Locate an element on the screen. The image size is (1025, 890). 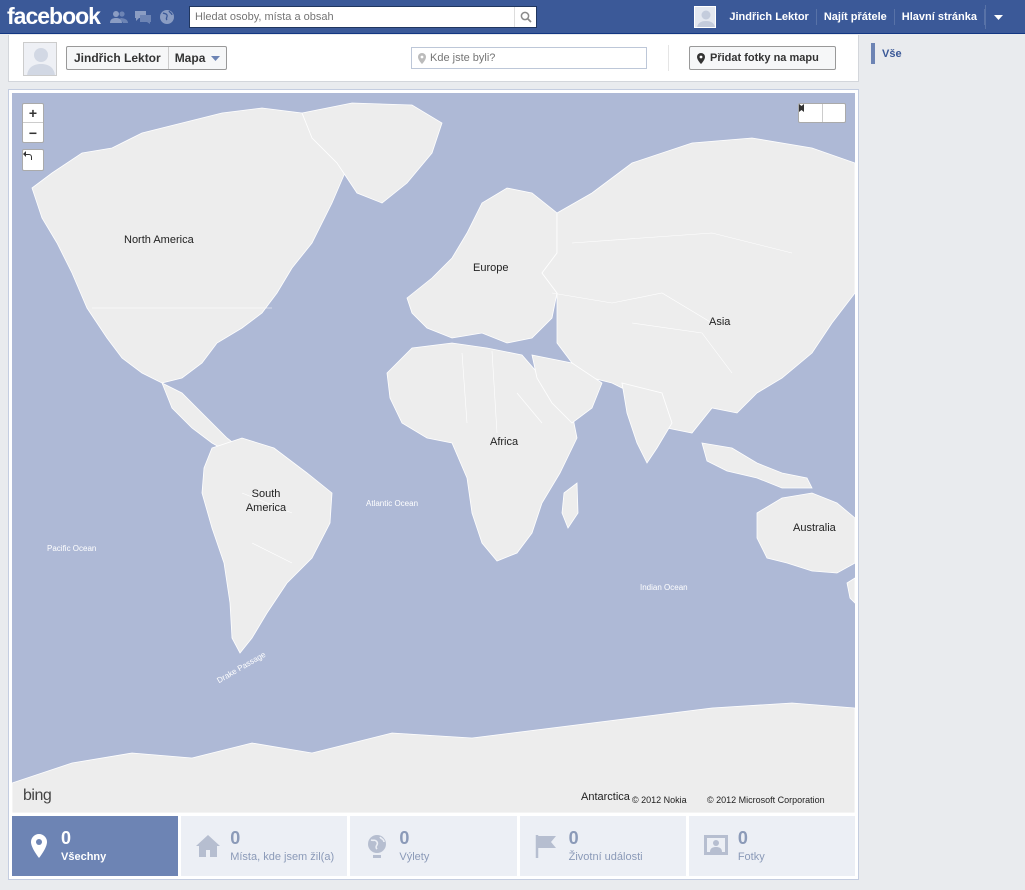
photos-icon is located at coordinates (716, 846).